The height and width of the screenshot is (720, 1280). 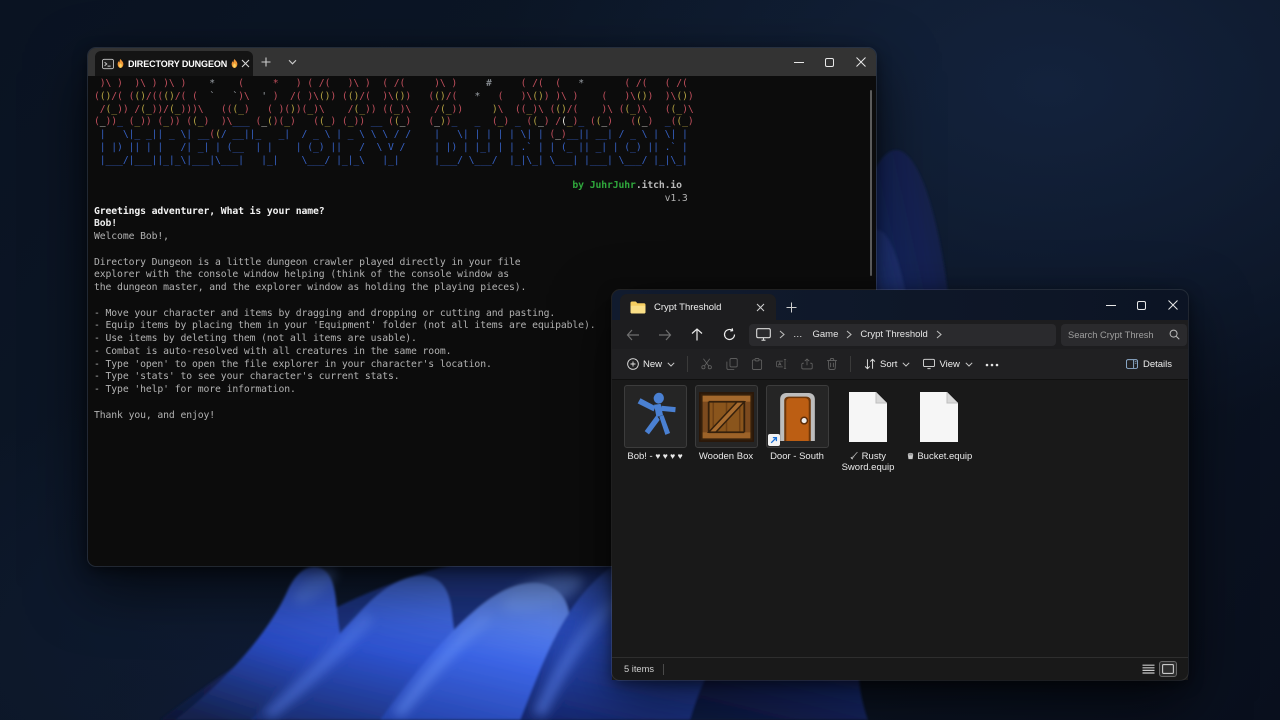 I want to click on explorer-tab: Crypt Threshold, so click(x=698, y=307).